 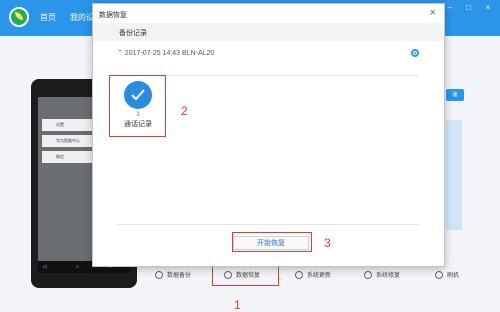 I want to click on record-radio, so click(x=415, y=53).